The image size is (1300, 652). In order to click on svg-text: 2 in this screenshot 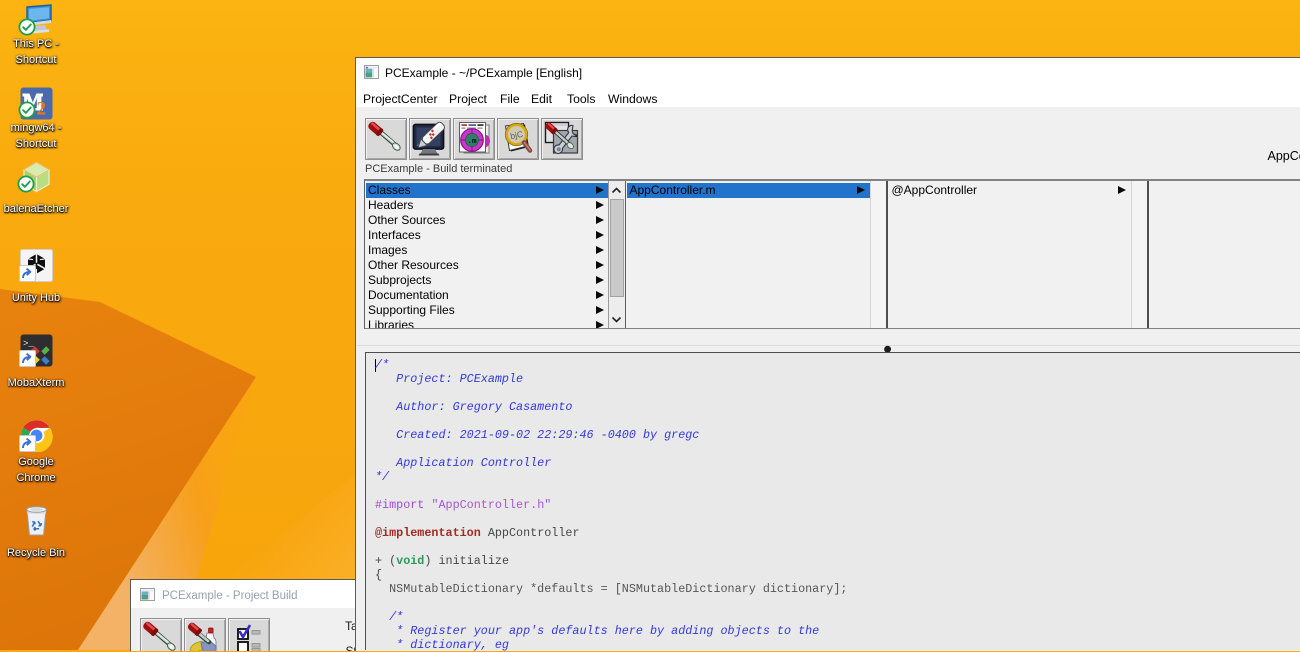, I will do `click(42, 109)`.